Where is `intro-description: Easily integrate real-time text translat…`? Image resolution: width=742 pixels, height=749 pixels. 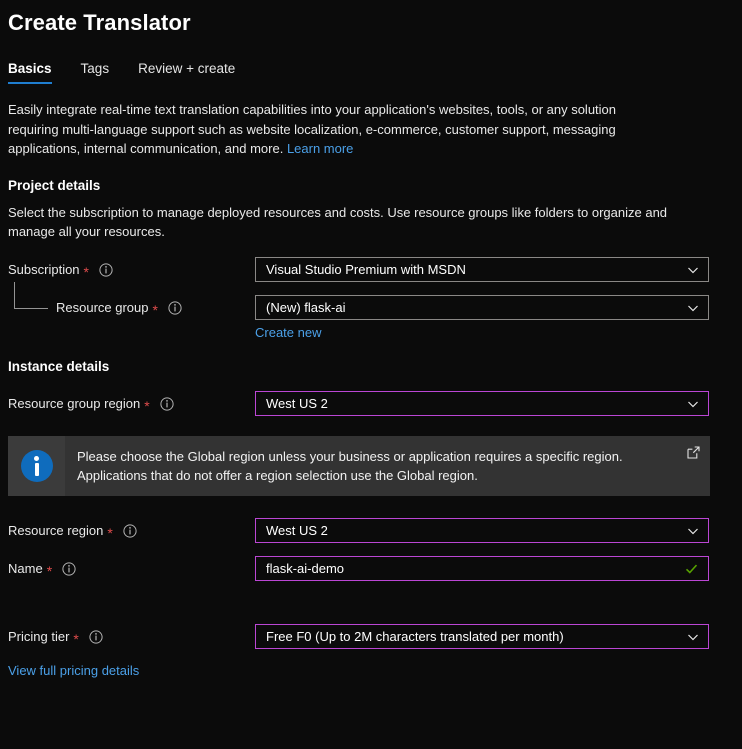 intro-description: Easily integrate real-time text translat… is located at coordinates (350, 121).